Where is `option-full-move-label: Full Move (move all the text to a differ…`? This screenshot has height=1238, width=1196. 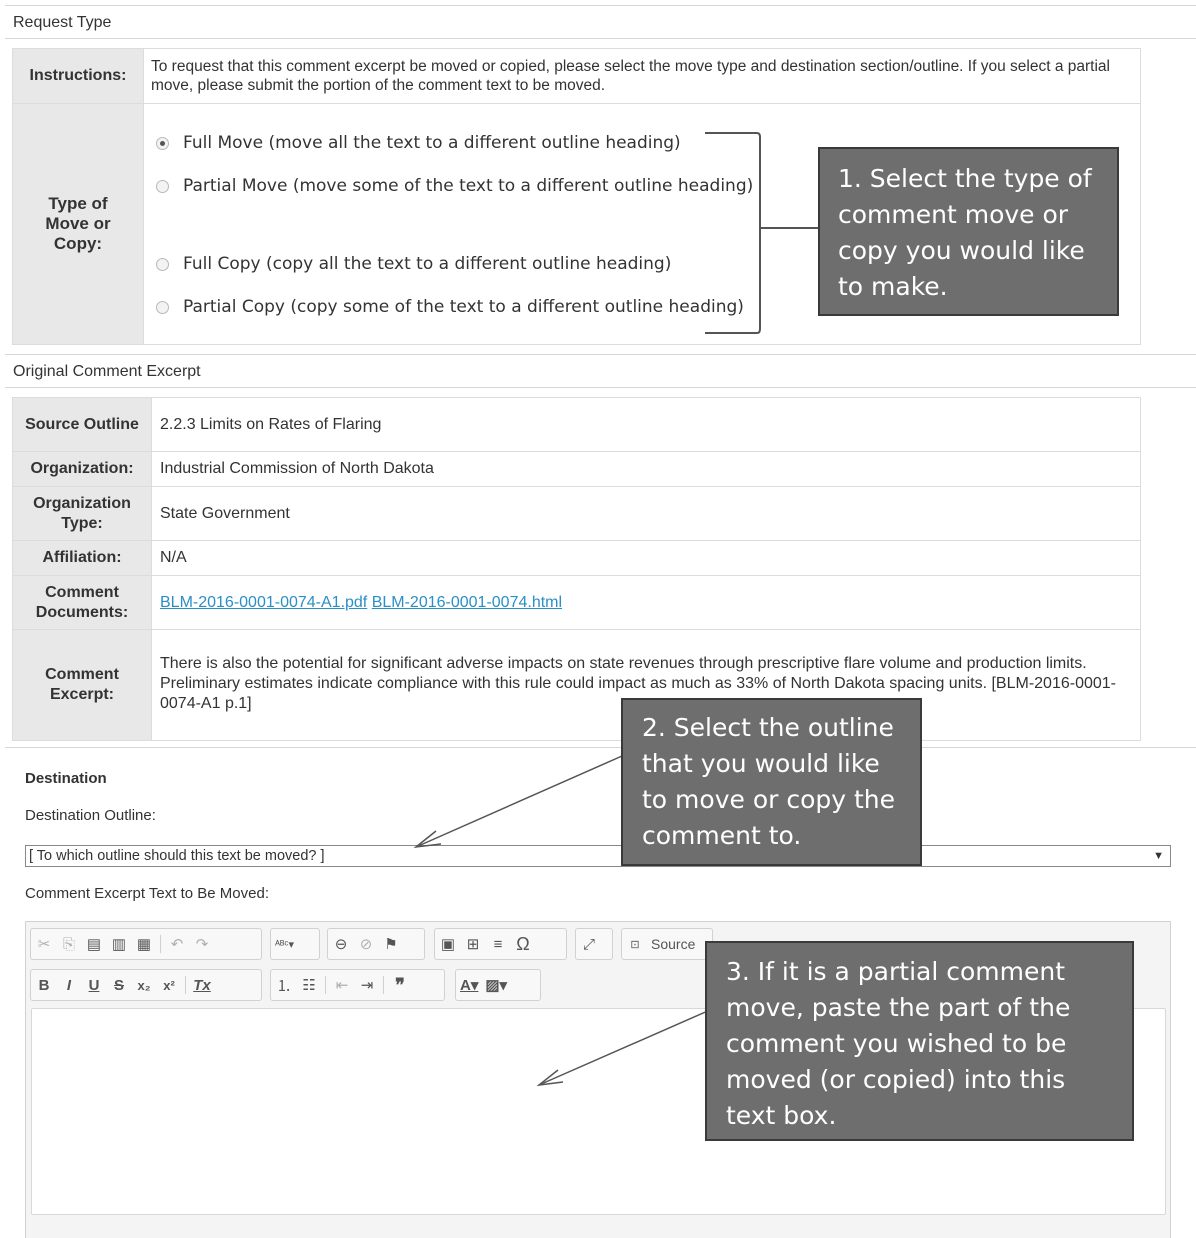
option-full-move-label: Full Move (move all the text to a differ… is located at coordinates (432, 143).